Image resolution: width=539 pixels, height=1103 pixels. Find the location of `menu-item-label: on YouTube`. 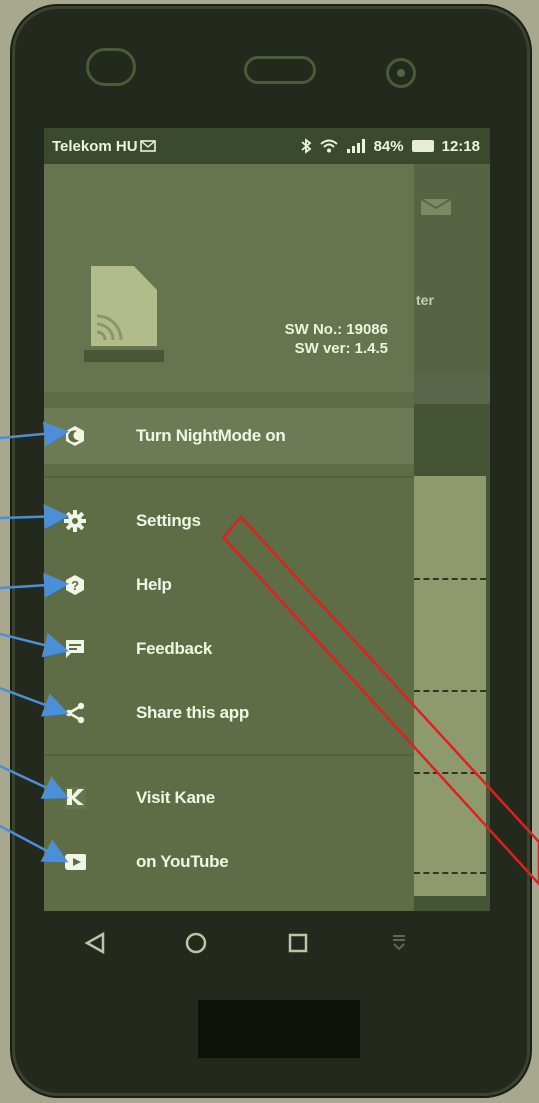

menu-item-label: on YouTube is located at coordinates (182, 861).